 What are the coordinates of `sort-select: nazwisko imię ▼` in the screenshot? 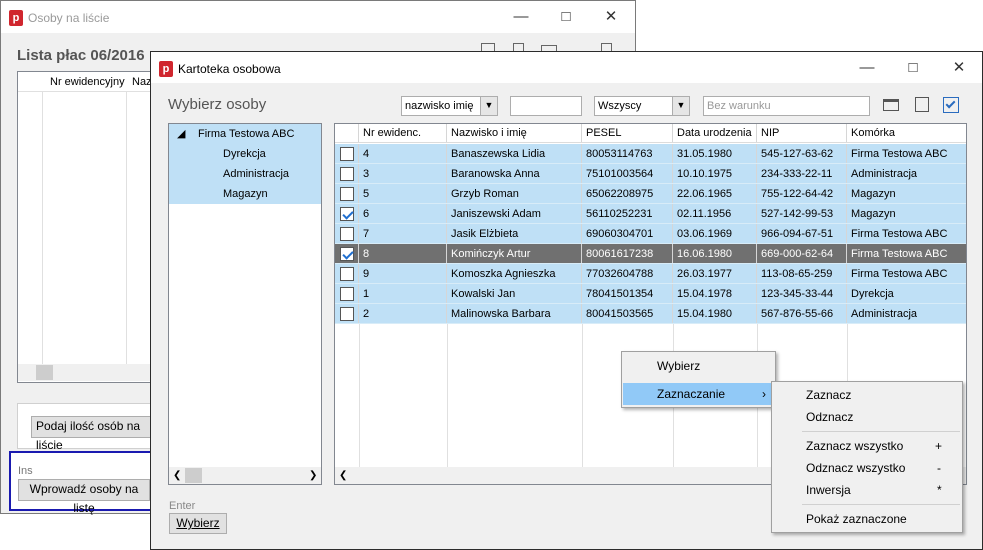 It's located at (449, 106).